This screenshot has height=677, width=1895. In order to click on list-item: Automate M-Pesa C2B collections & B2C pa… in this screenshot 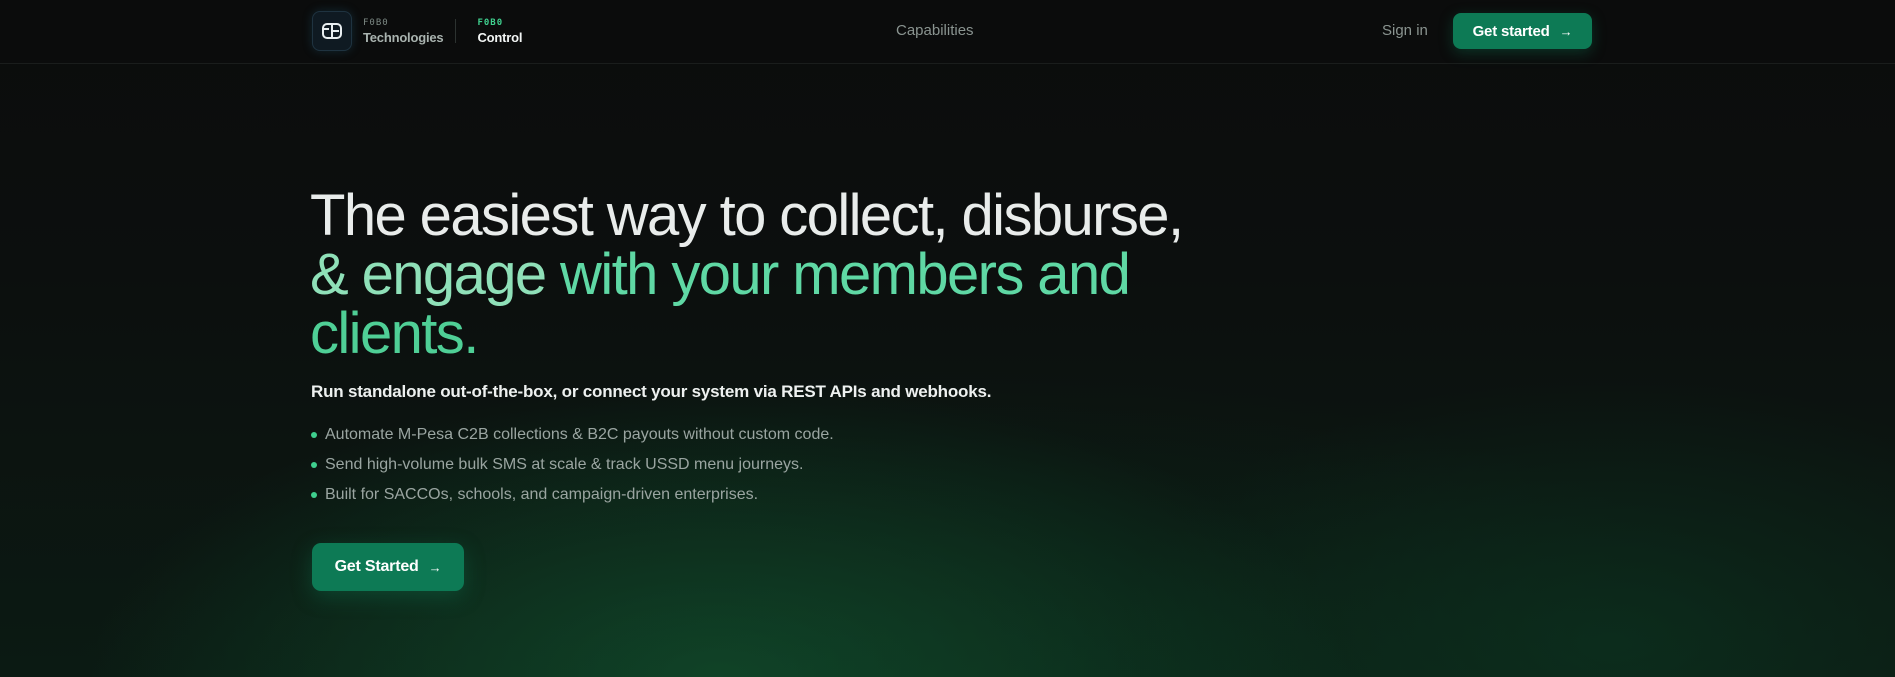, I will do `click(572, 435)`.